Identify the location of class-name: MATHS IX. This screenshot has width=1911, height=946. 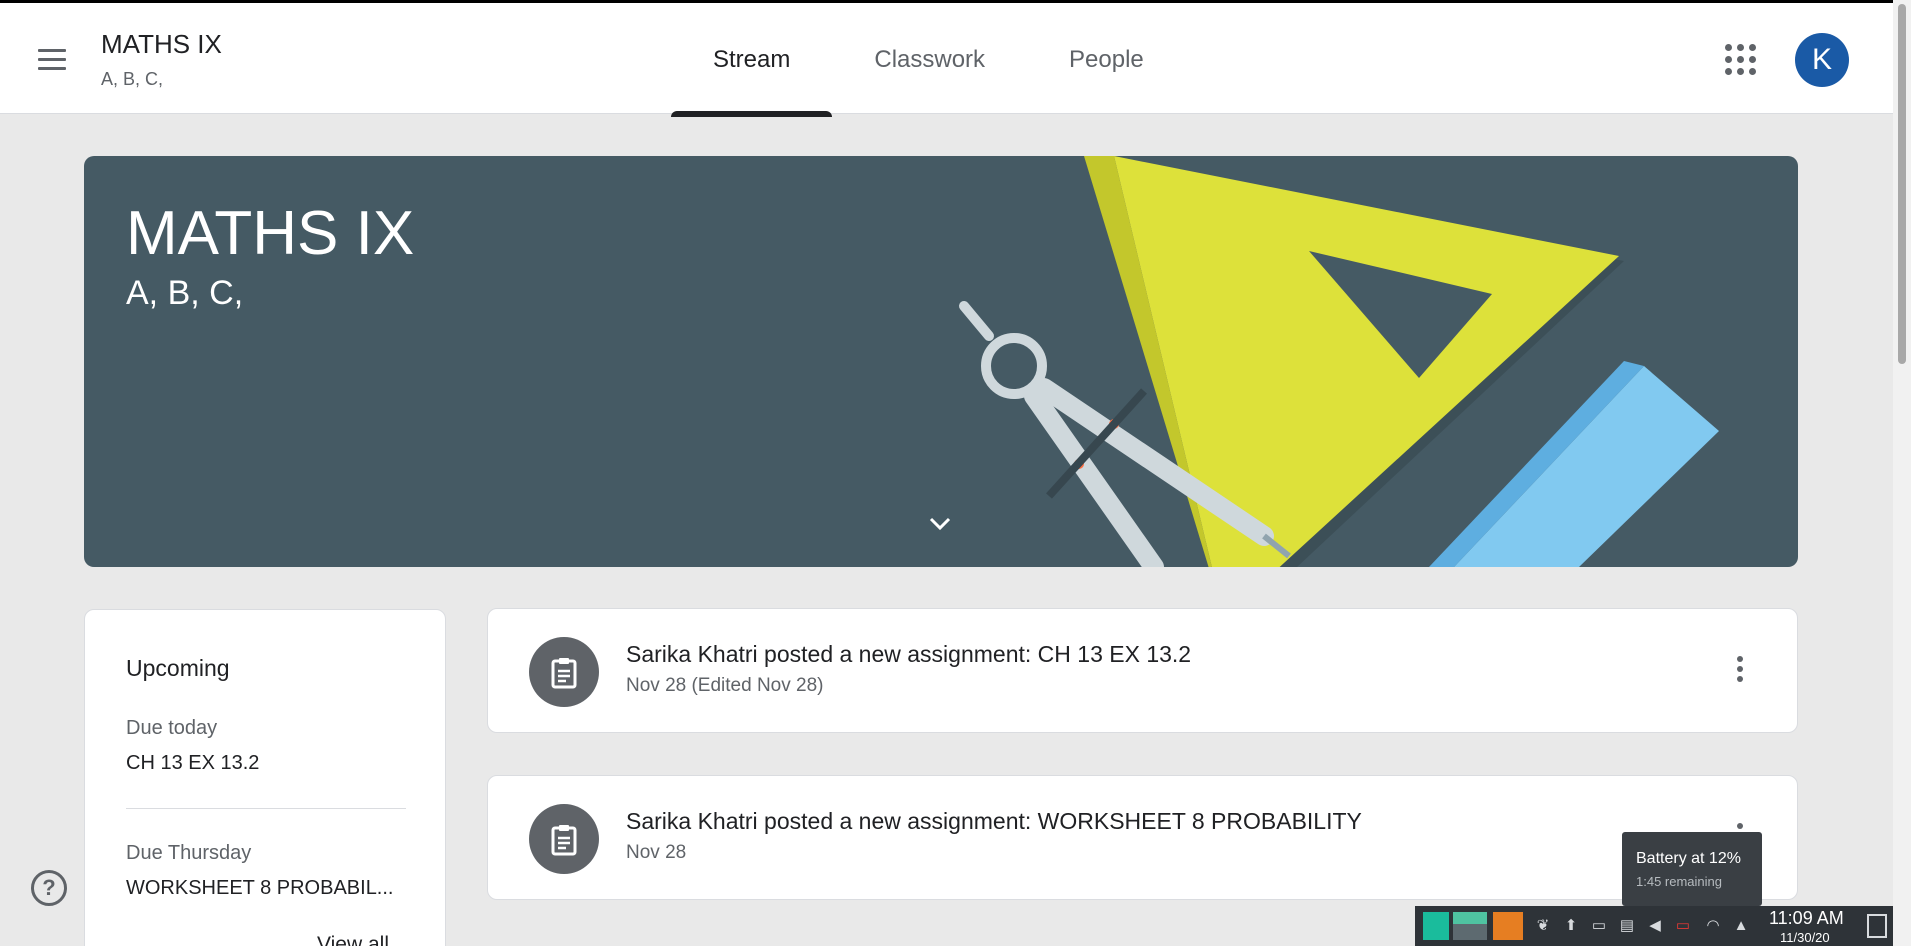
(161, 44).